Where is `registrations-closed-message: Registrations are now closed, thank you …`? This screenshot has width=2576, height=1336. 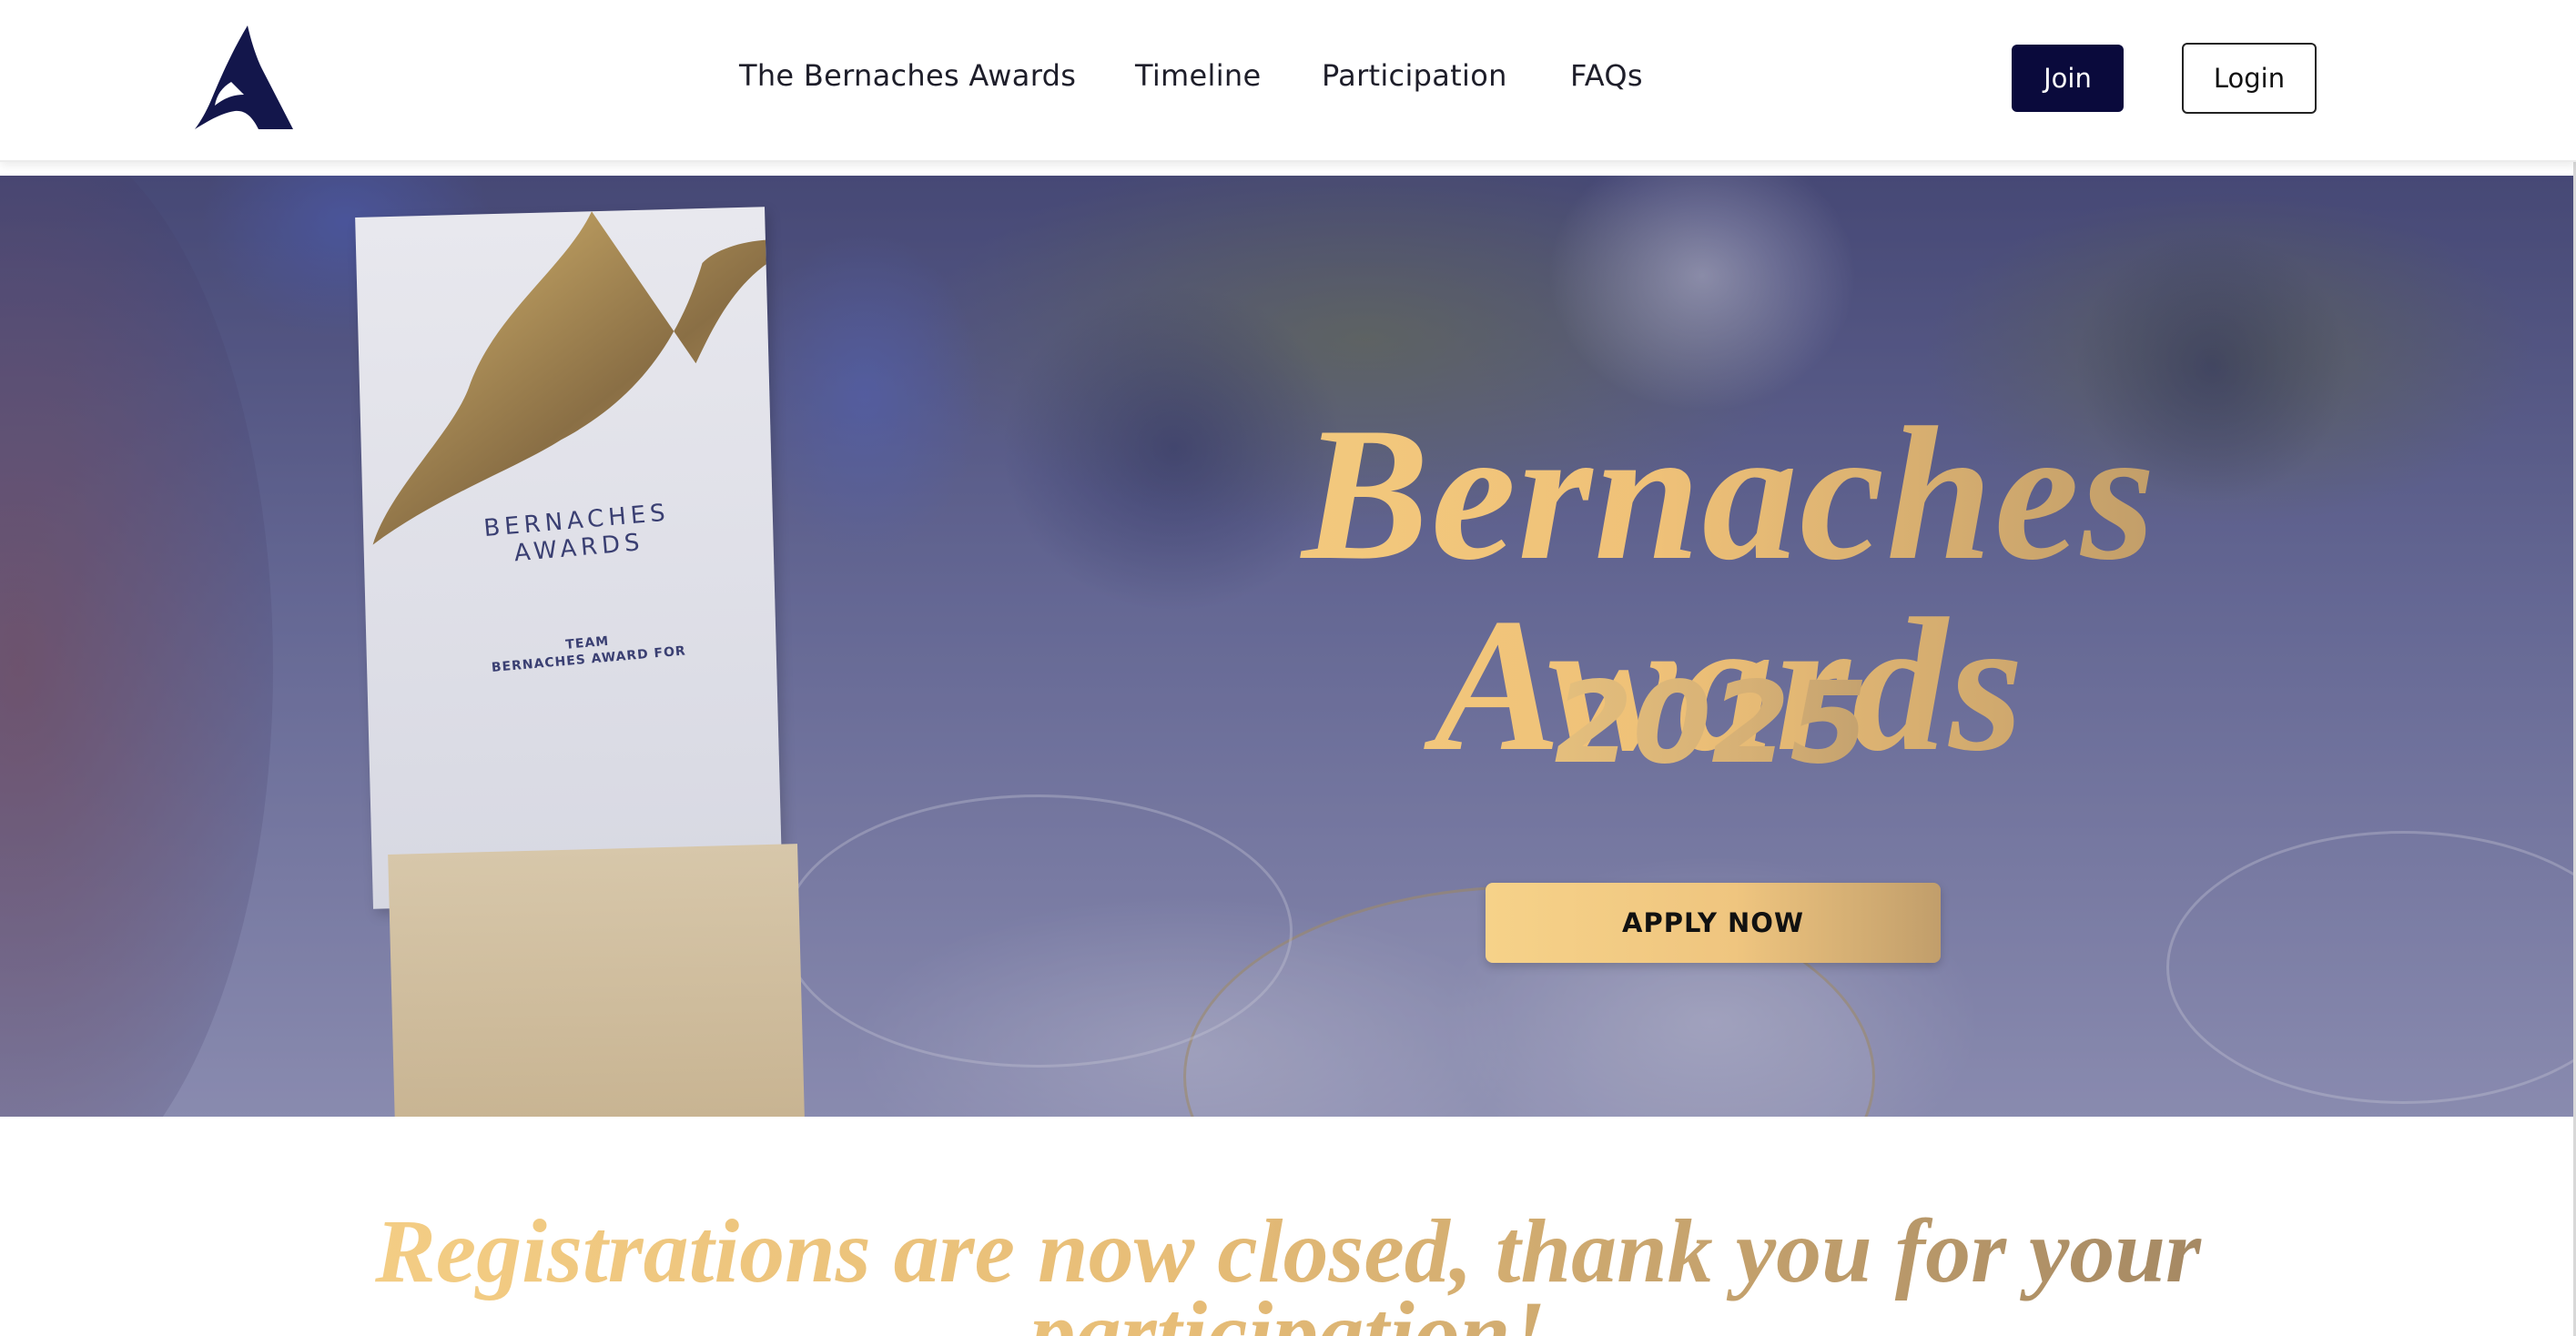
registrations-closed-message: Registrations are now closed, thank you … is located at coordinates (1288, 1271).